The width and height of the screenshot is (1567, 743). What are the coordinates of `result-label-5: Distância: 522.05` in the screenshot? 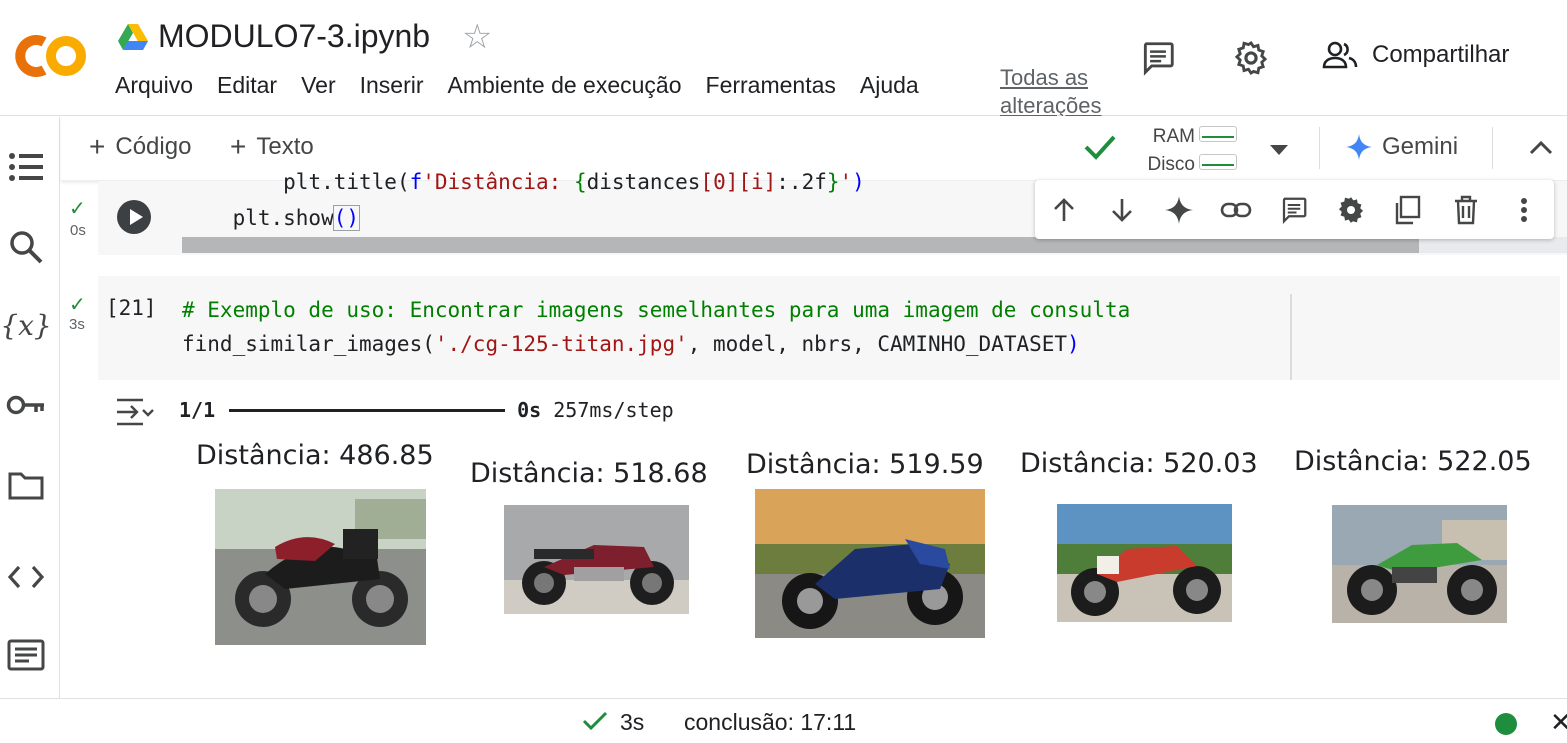 It's located at (1413, 461).